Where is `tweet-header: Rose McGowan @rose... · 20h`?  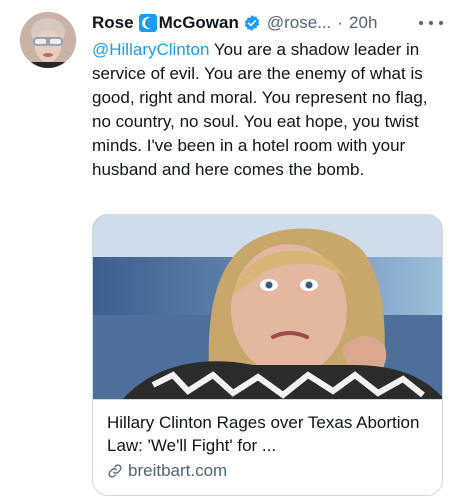 tweet-header: Rose McGowan @rose... · 20h is located at coordinates (270, 23).